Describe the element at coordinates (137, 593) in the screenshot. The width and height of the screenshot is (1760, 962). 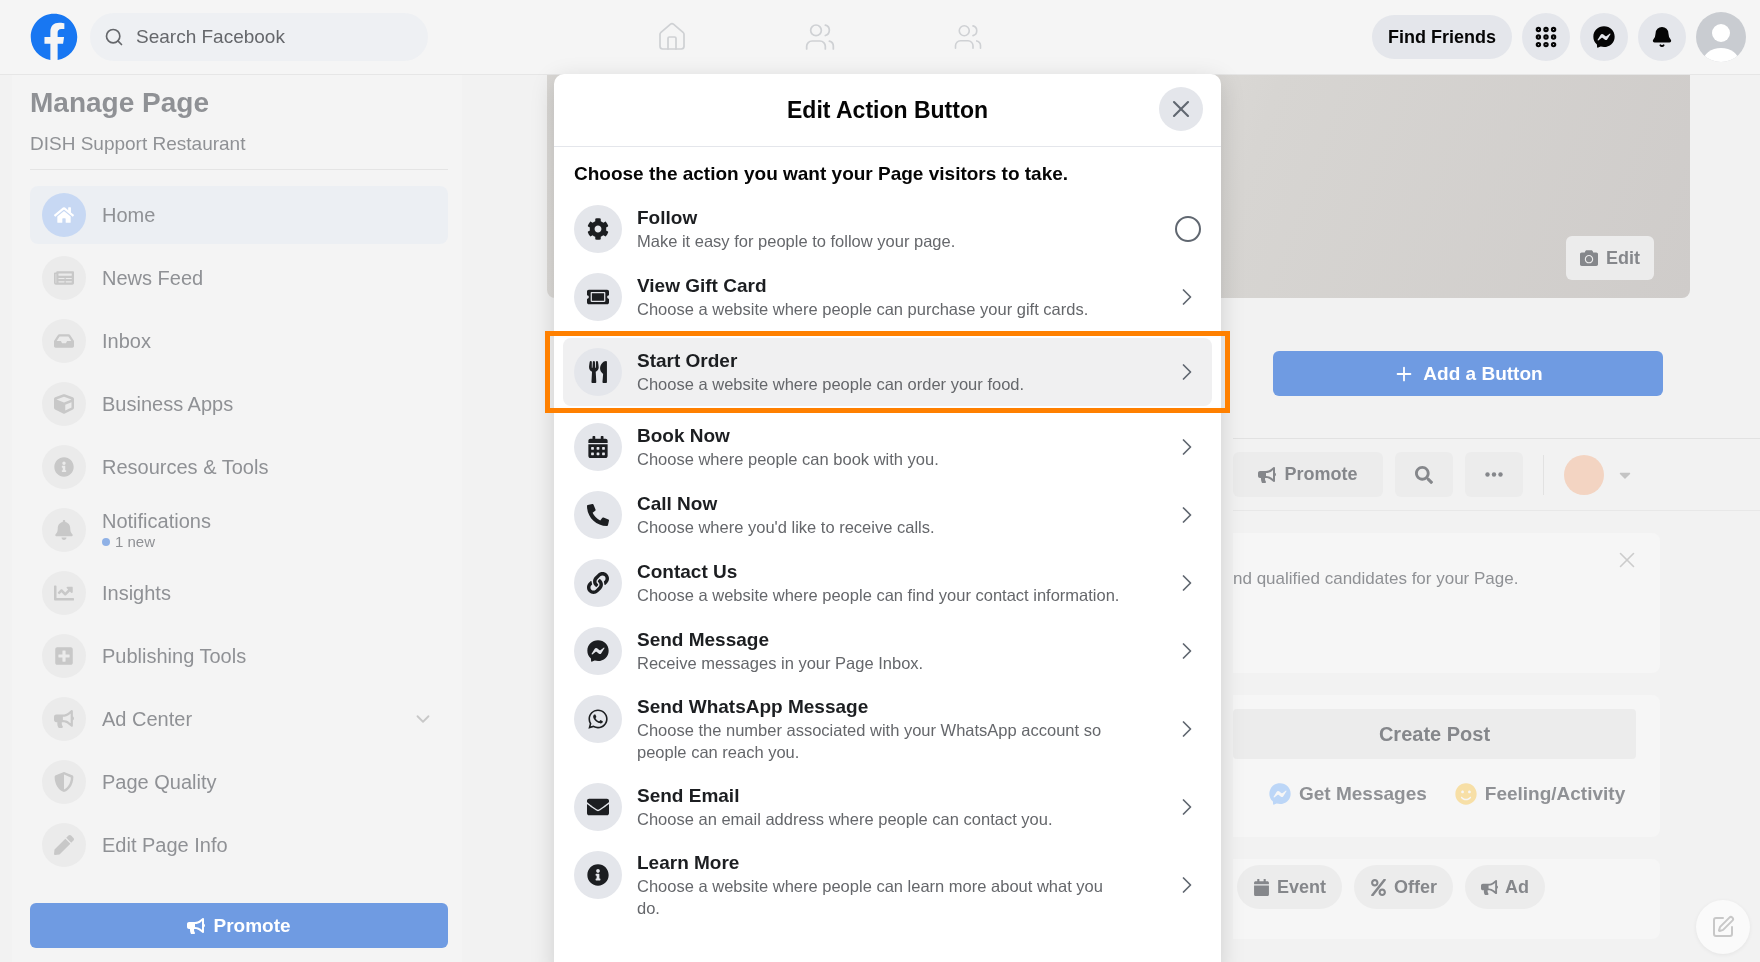
I see `sidebar-label: Insights` at that location.